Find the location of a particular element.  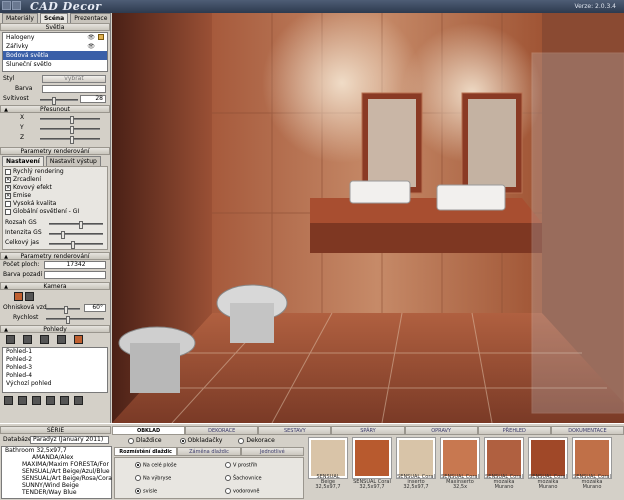

intenzita-slider is located at coordinates (76, 235).